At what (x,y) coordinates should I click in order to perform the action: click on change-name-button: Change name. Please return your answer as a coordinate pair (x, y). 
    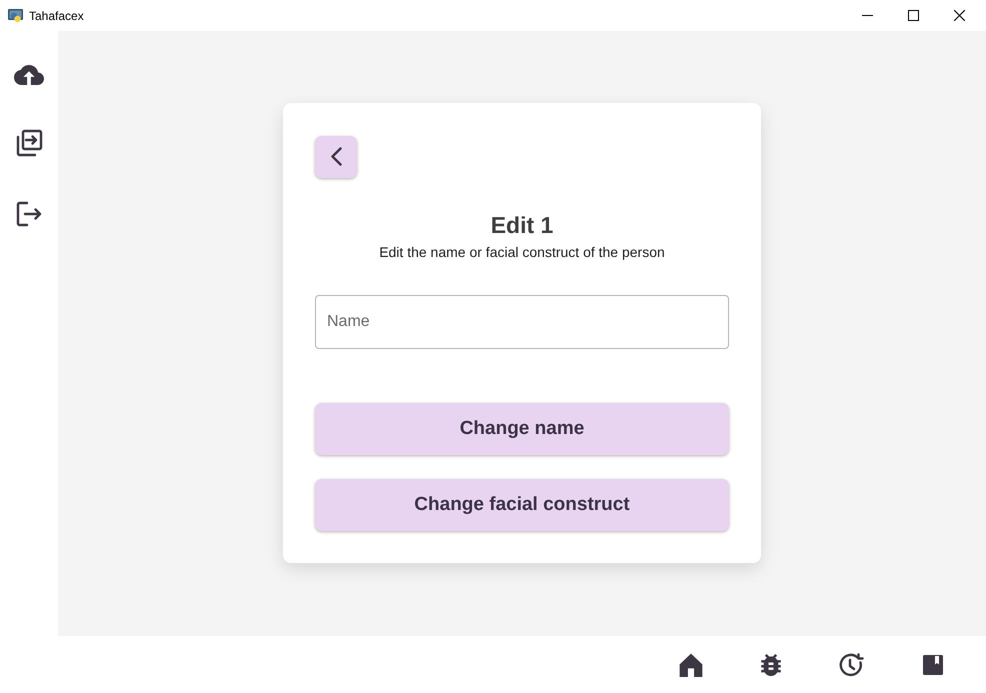
    Looking at the image, I should click on (522, 429).